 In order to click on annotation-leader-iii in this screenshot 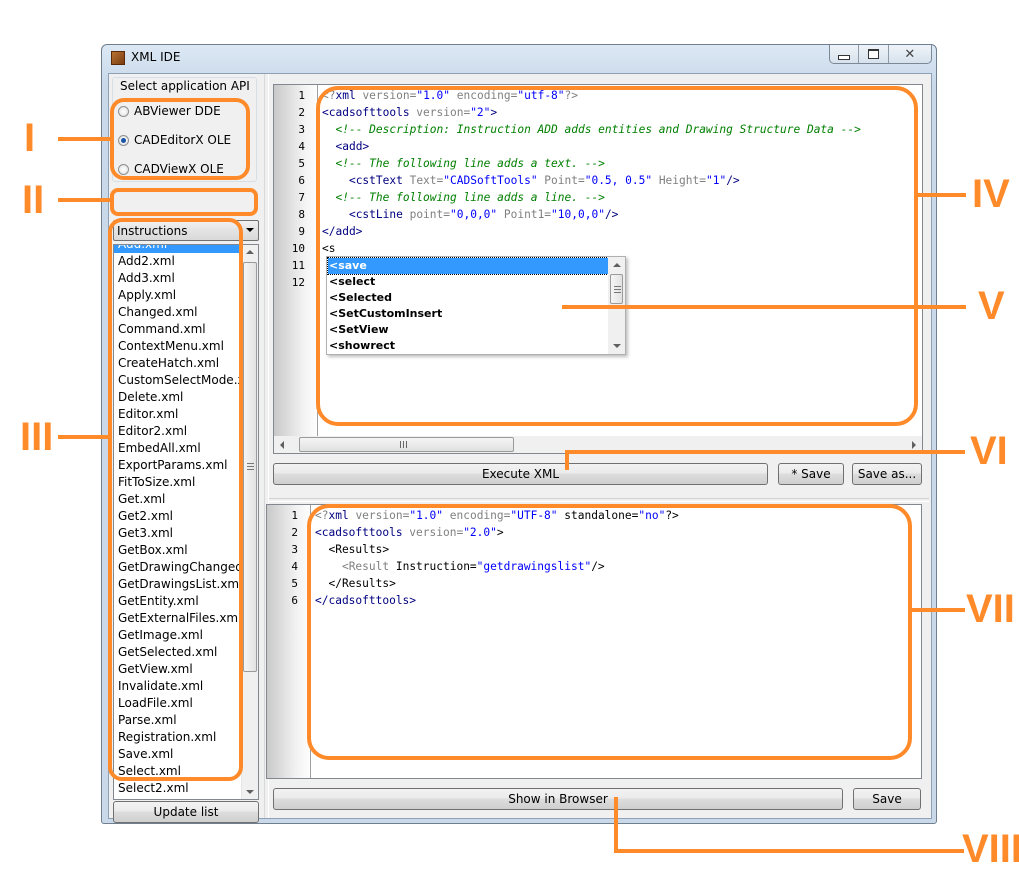, I will do `click(84, 437)`.